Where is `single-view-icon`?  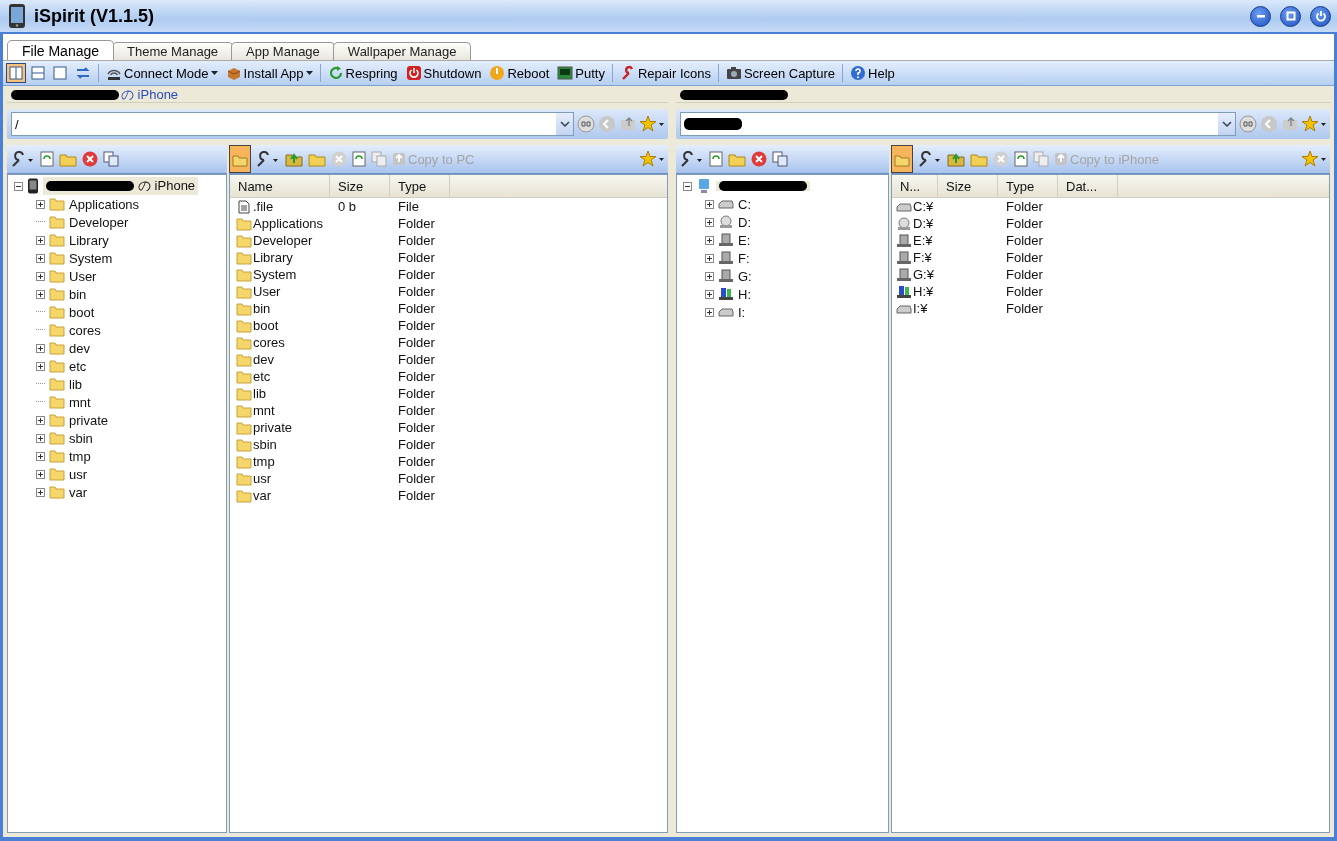 single-view-icon is located at coordinates (60, 73).